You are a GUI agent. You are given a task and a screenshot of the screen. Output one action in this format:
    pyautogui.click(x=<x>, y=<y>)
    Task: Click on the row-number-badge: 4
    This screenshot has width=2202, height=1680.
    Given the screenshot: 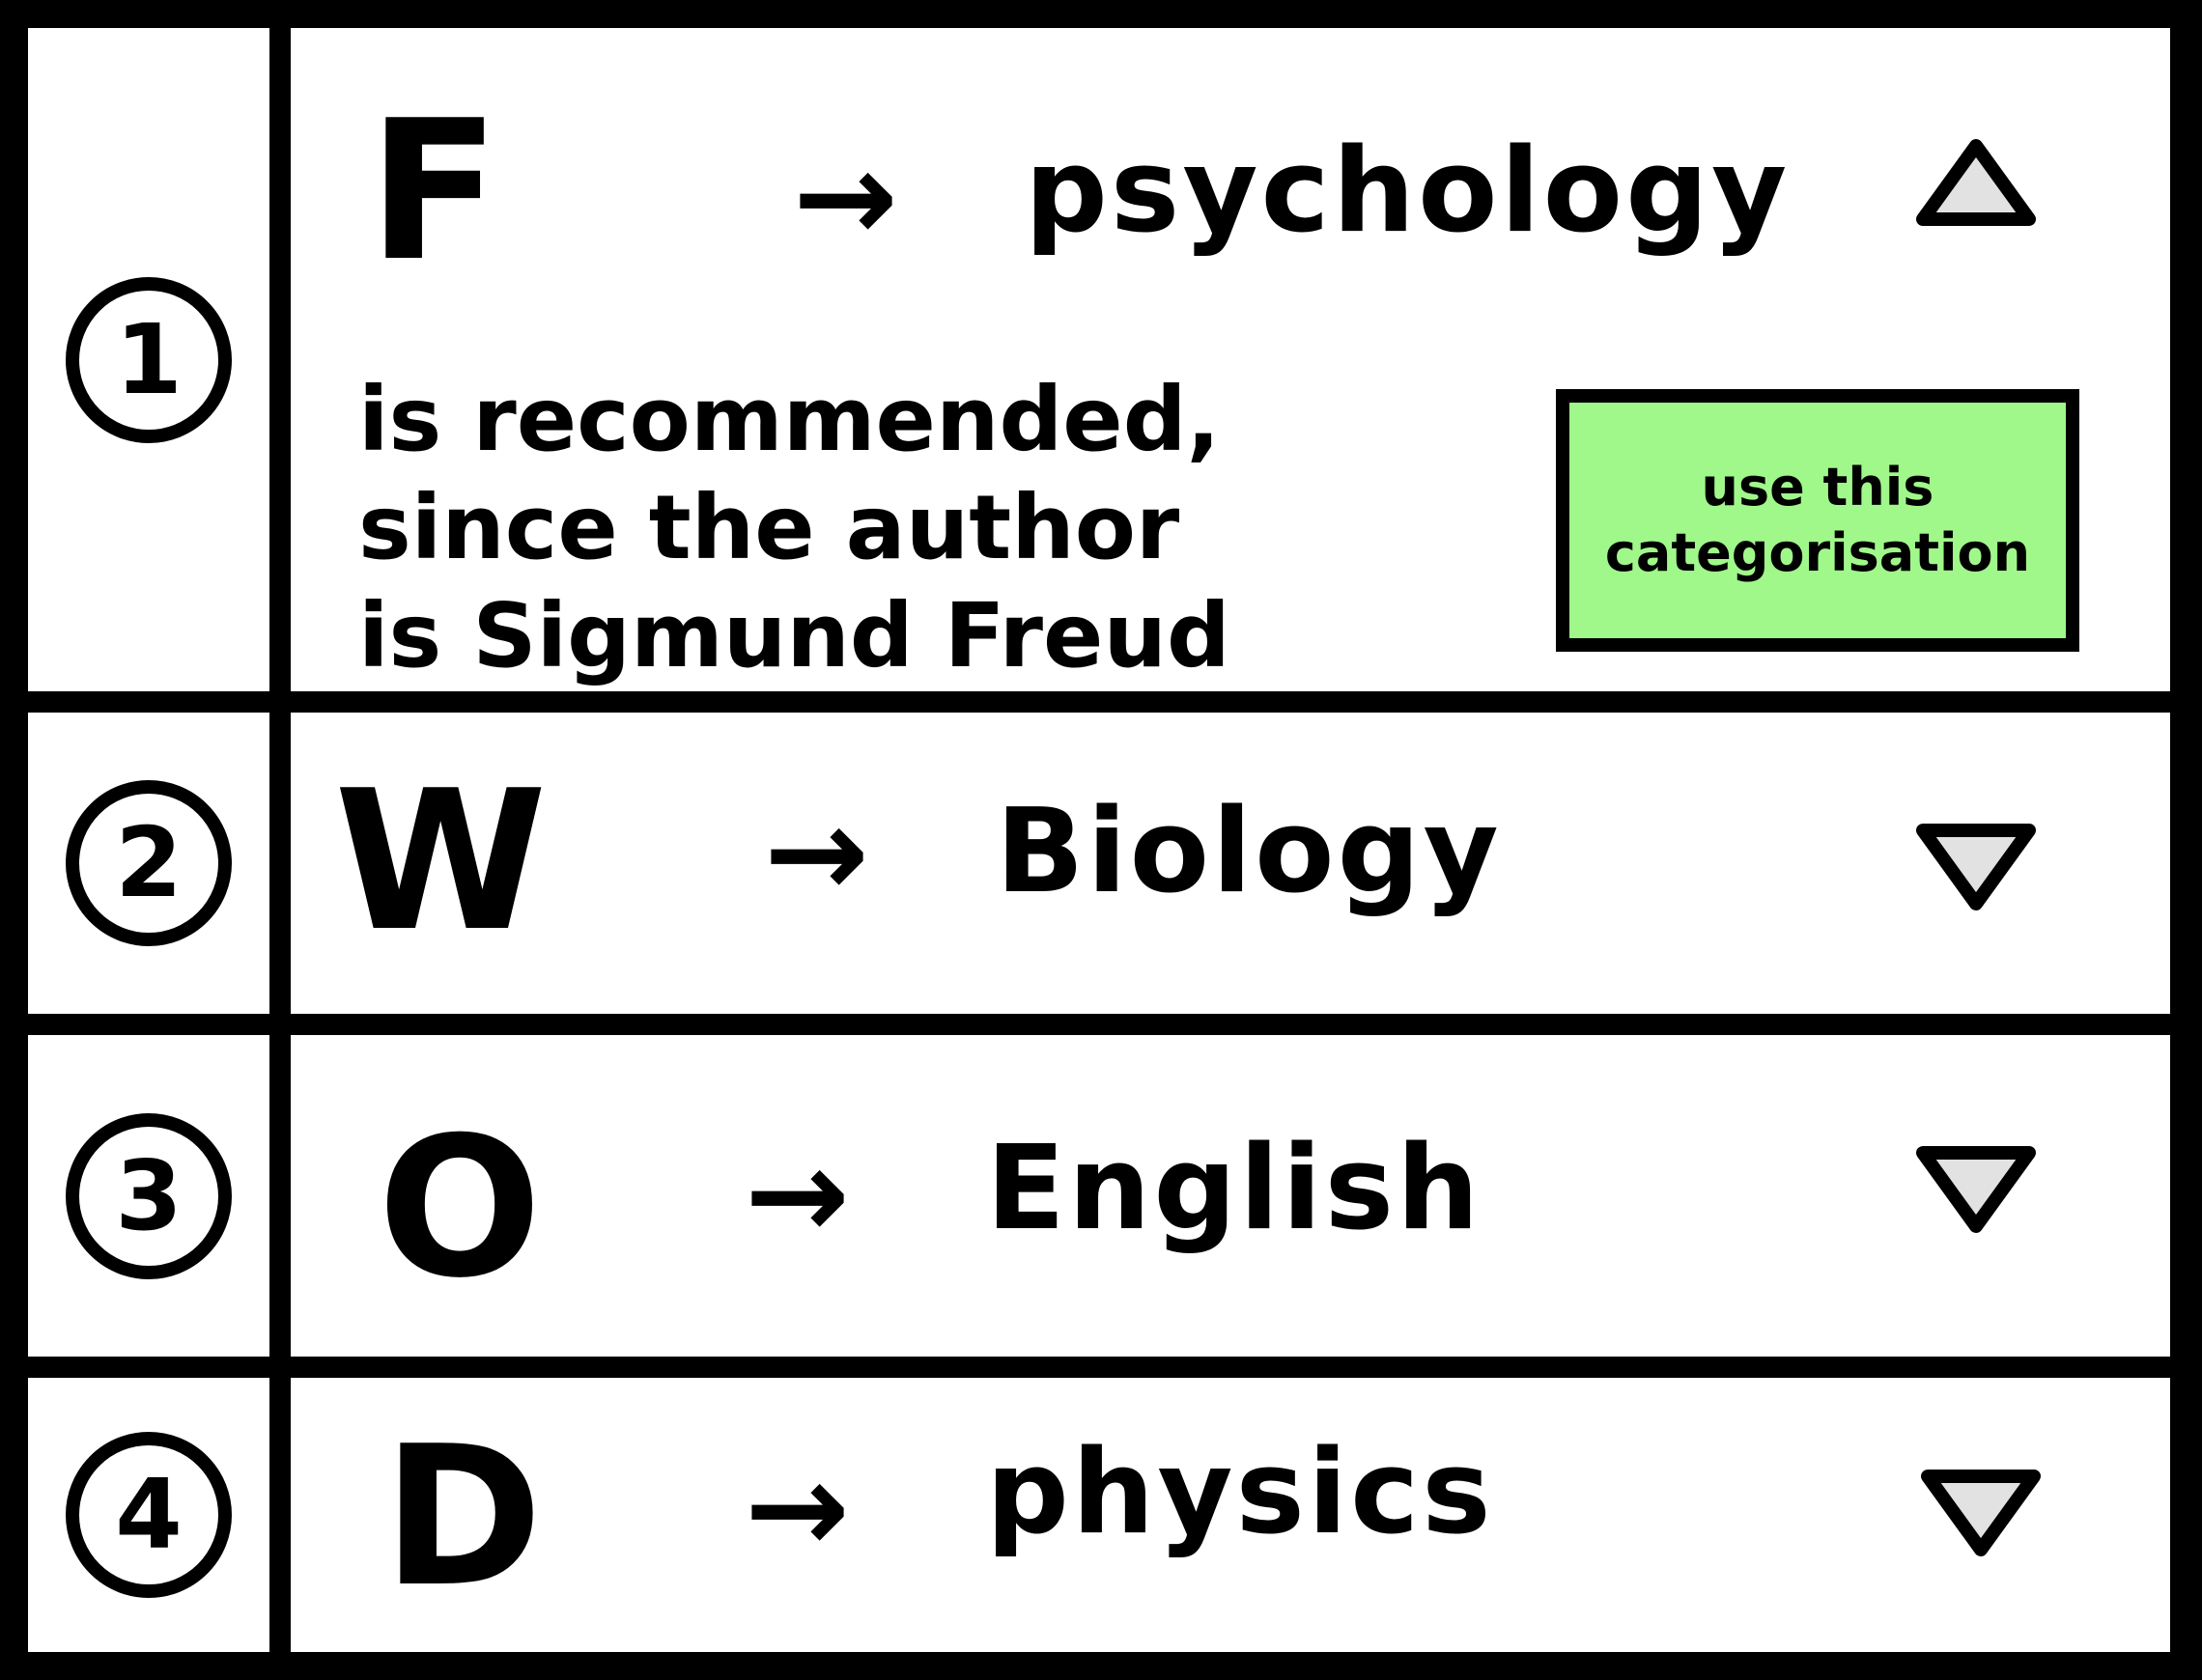 What is the action you would take?
    pyautogui.click(x=149, y=1515)
    